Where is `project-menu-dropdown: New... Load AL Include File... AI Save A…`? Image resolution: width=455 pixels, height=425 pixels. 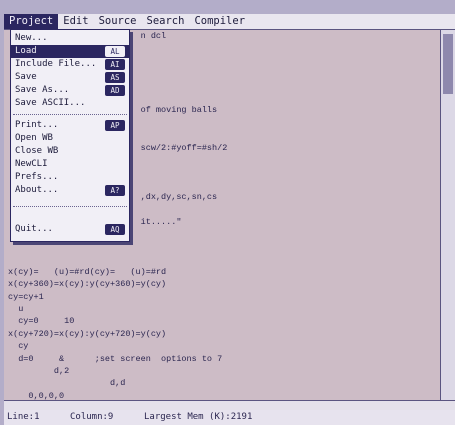 project-menu-dropdown: New... Load AL Include File... AI Save A… is located at coordinates (70, 135).